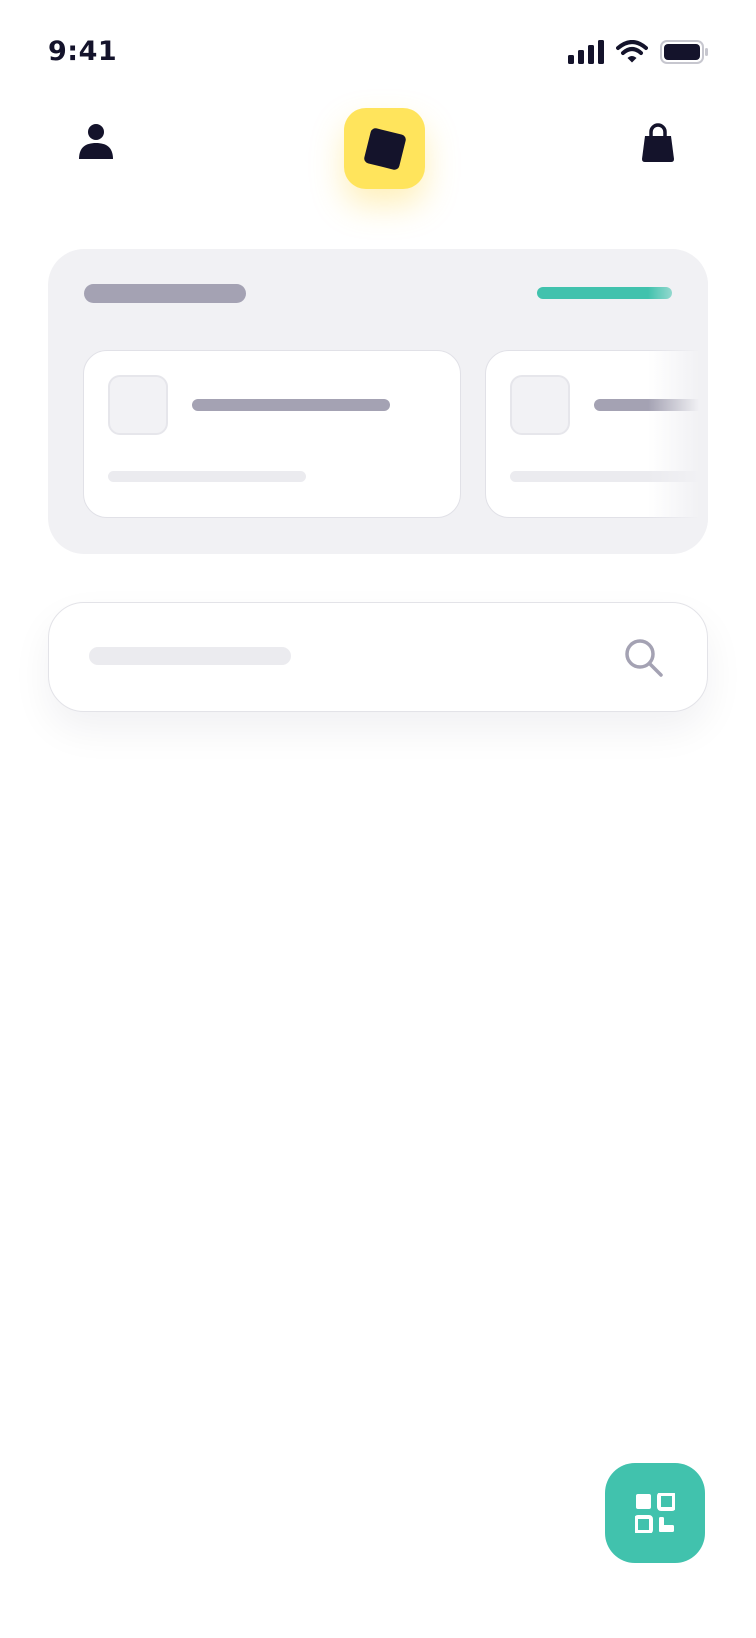 The width and height of the screenshot is (756, 1638). I want to click on wifi-icon, so click(632, 51).